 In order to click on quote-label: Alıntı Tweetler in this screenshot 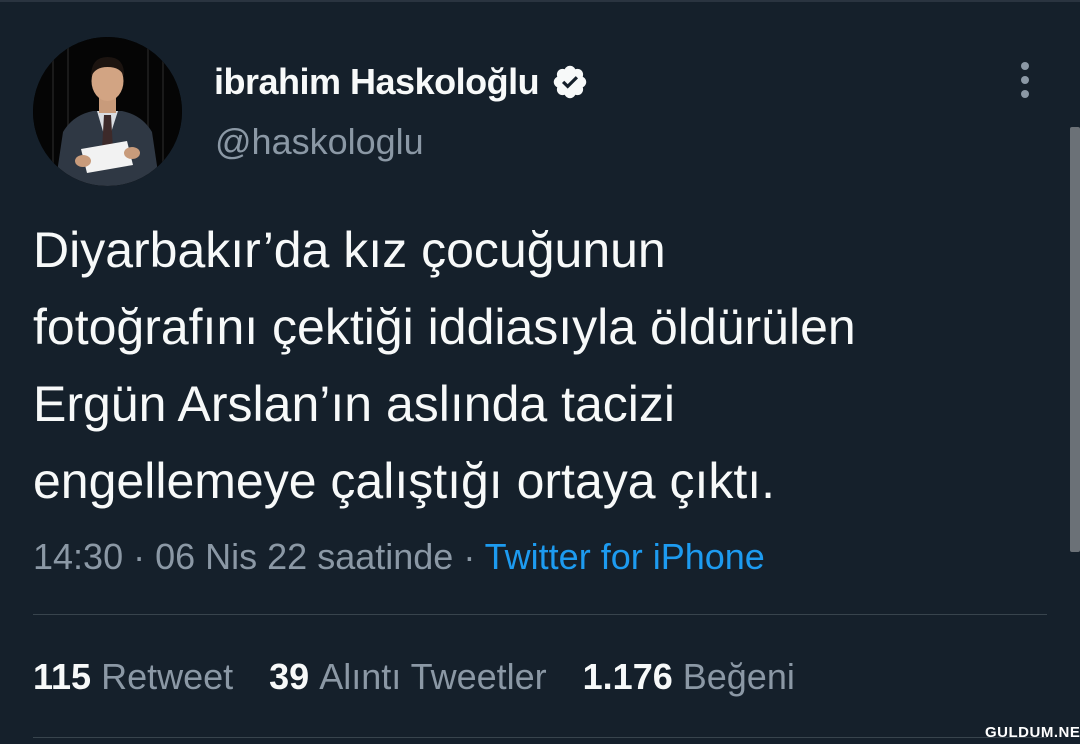, I will do `click(433, 676)`.